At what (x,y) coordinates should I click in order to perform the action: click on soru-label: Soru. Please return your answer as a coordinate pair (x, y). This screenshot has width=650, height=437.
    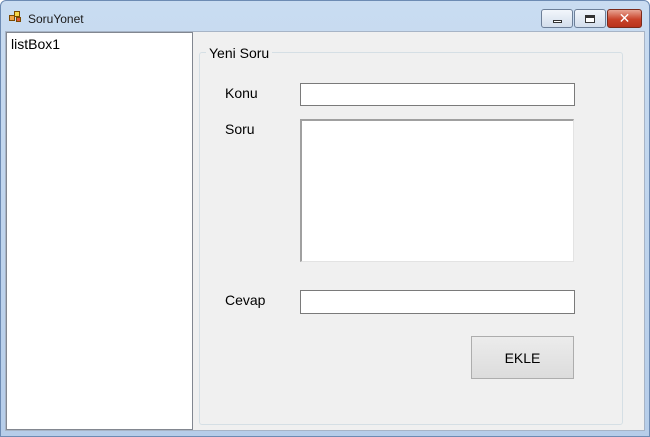
    Looking at the image, I should click on (240, 129).